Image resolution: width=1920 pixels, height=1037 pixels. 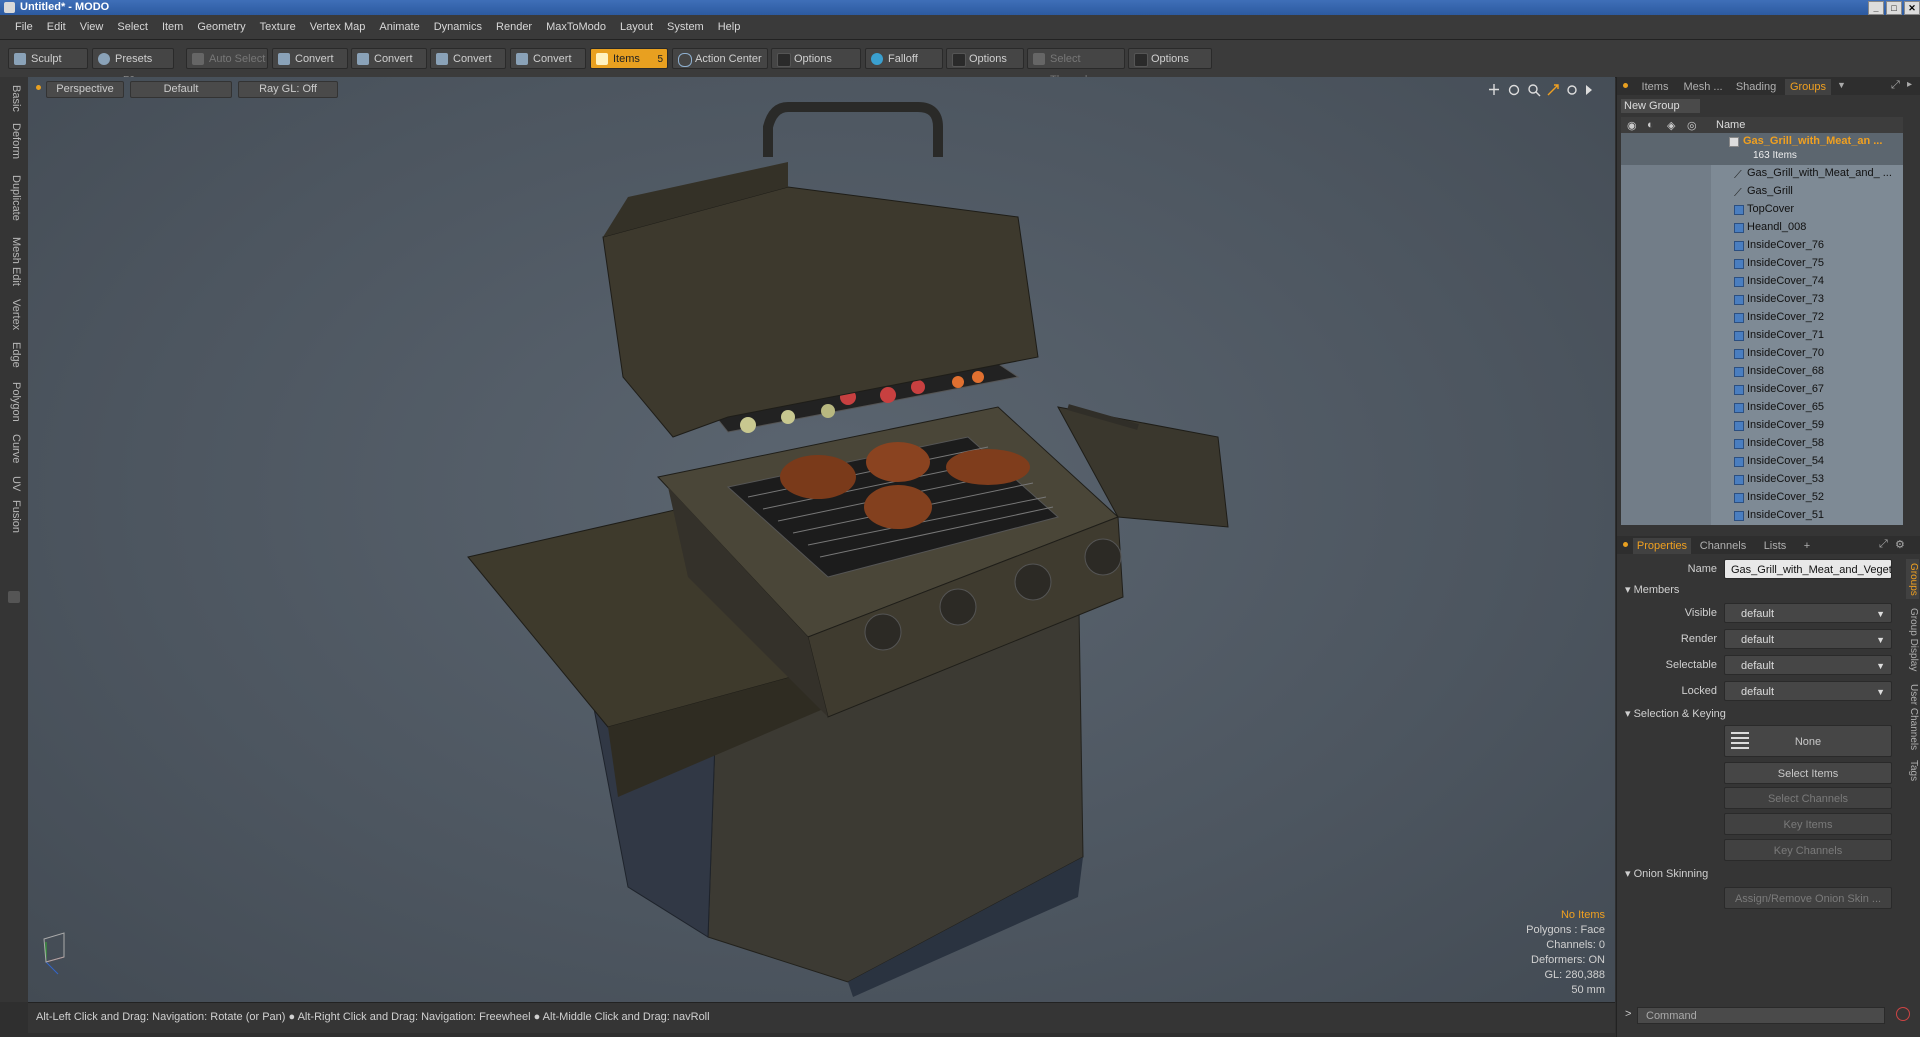 What do you see at coordinates (1762, 192) in the screenshot?
I see `list-item: ⟋ Gas_Grill` at bounding box center [1762, 192].